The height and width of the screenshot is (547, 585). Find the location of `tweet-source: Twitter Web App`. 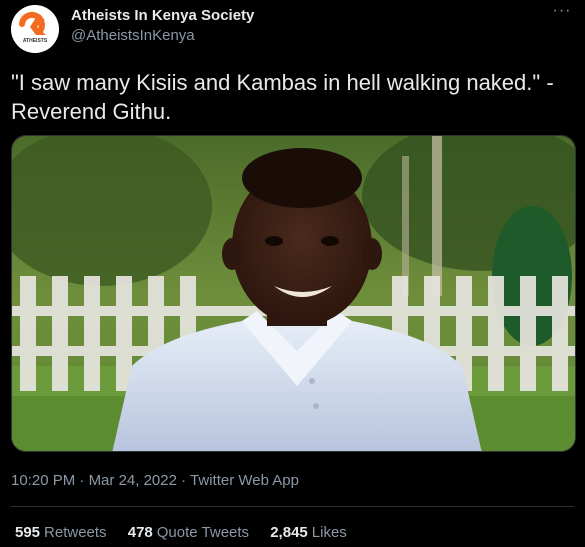

tweet-source: Twitter Web App is located at coordinates (244, 480).